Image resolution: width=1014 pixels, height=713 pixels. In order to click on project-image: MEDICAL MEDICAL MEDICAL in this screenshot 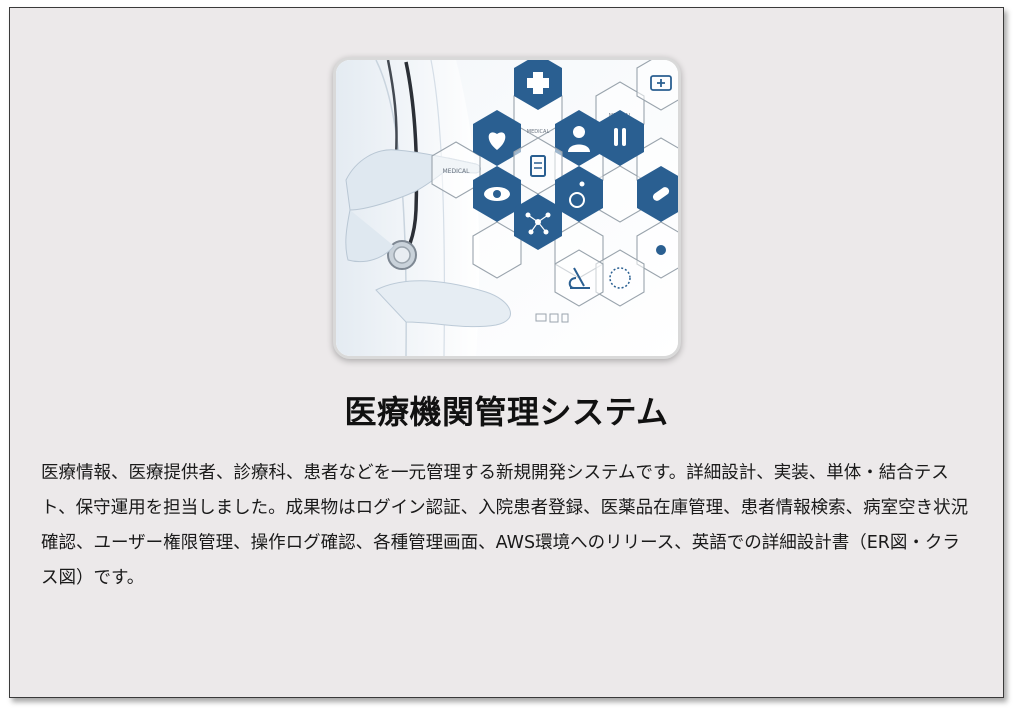, I will do `click(507, 208)`.